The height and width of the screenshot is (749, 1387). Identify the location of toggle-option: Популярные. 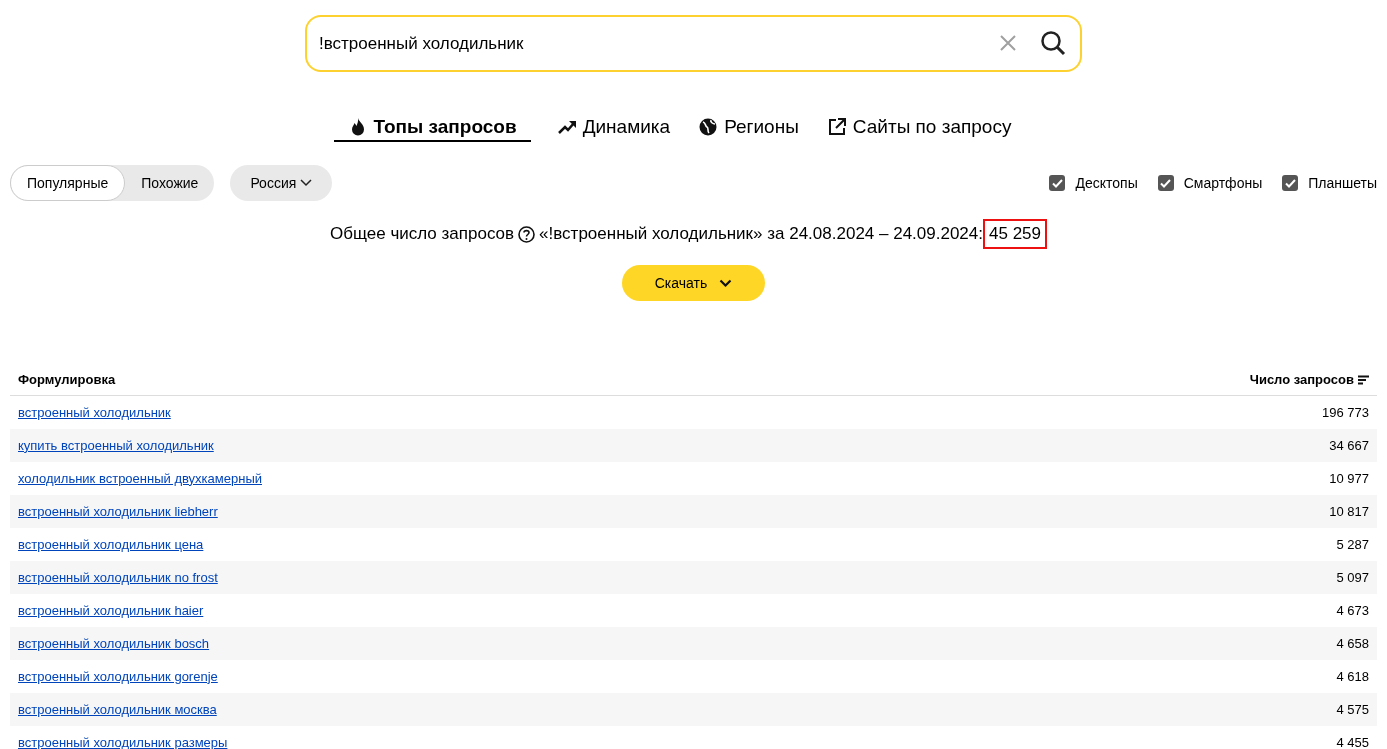
(68, 183).